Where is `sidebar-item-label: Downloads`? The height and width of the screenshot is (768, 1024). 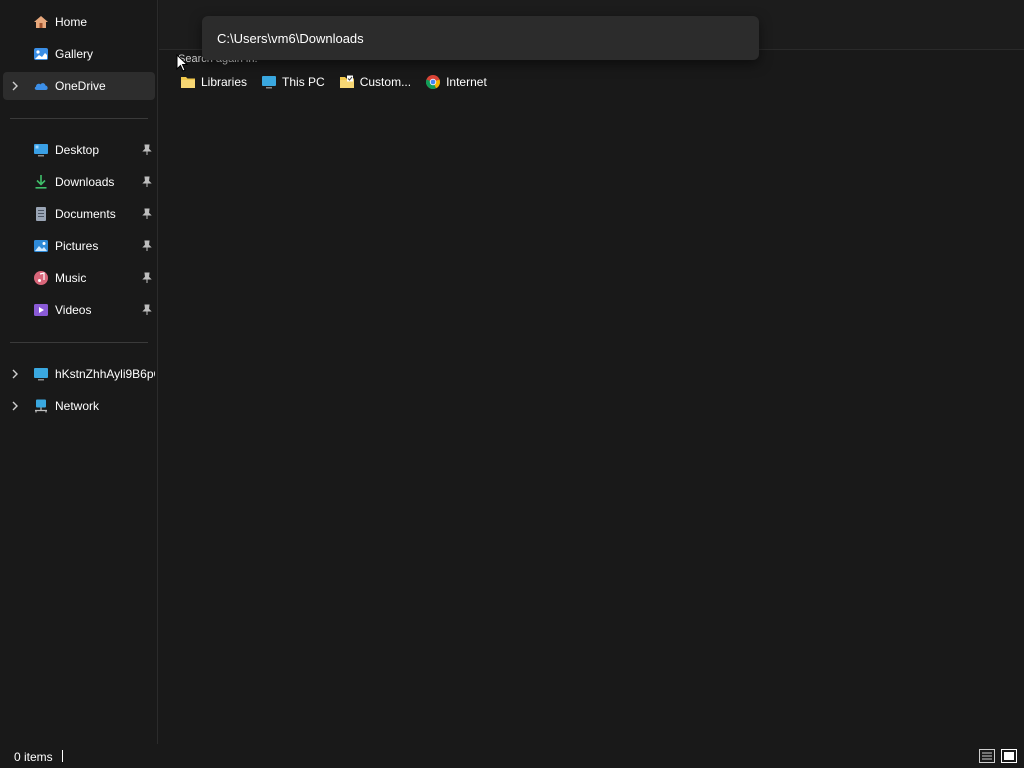
sidebar-item-label: Downloads is located at coordinates (85, 182).